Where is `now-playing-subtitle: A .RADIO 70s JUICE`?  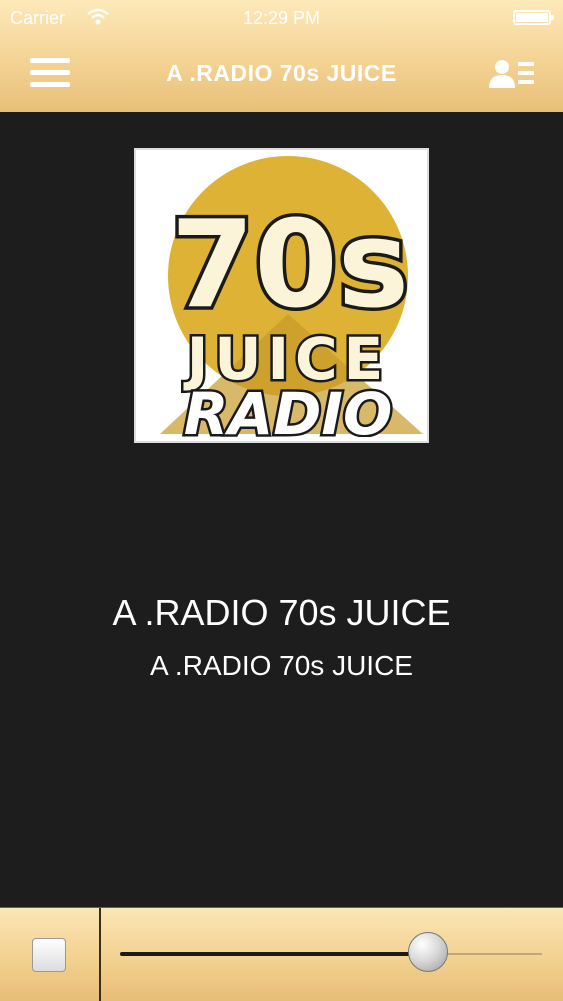
now-playing-subtitle: A .RADIO 70s JUICE is located at coordinates (281, 665).